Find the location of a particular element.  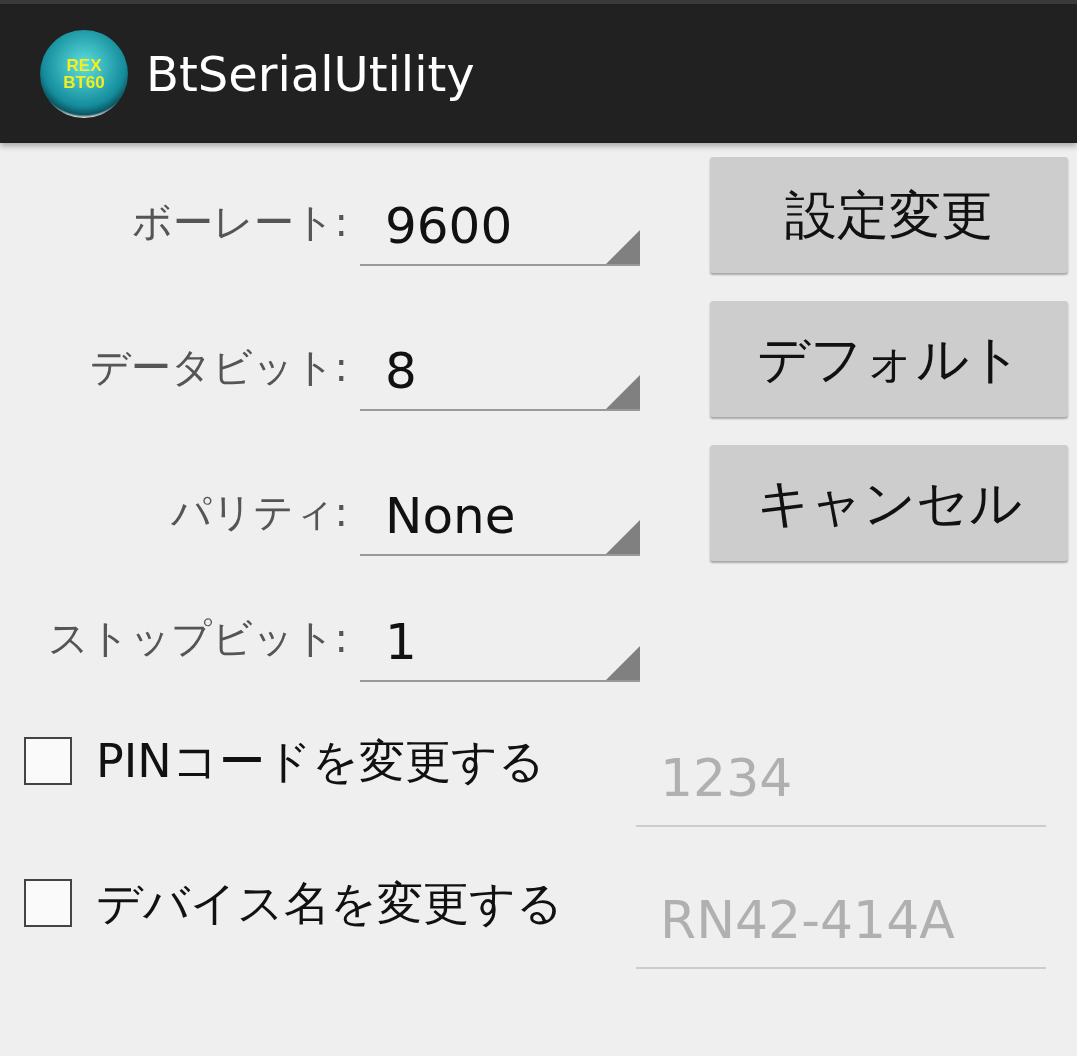

setting-label: ストップビット: is located at coordinates (197, 638).